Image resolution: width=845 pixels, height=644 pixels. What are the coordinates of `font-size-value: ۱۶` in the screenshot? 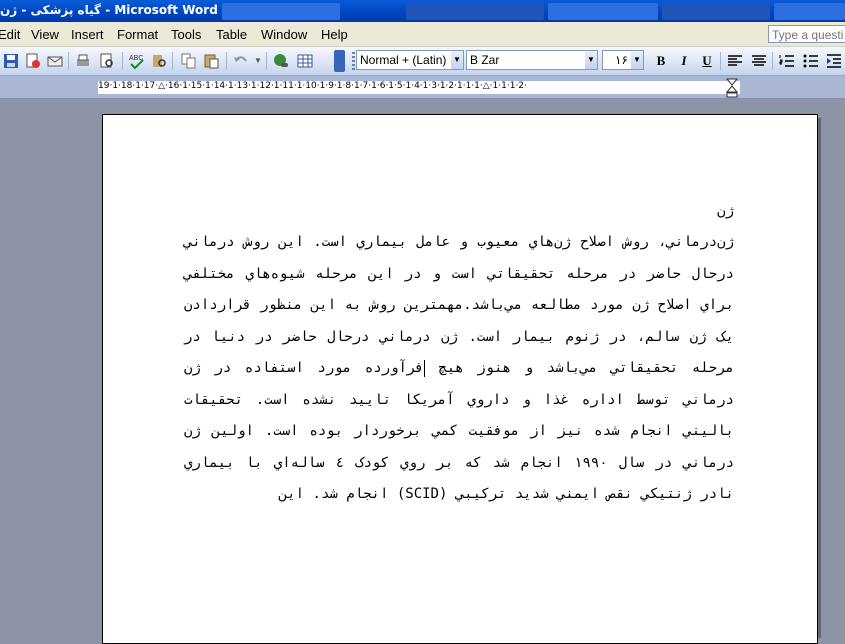 It's located at (621, 60).